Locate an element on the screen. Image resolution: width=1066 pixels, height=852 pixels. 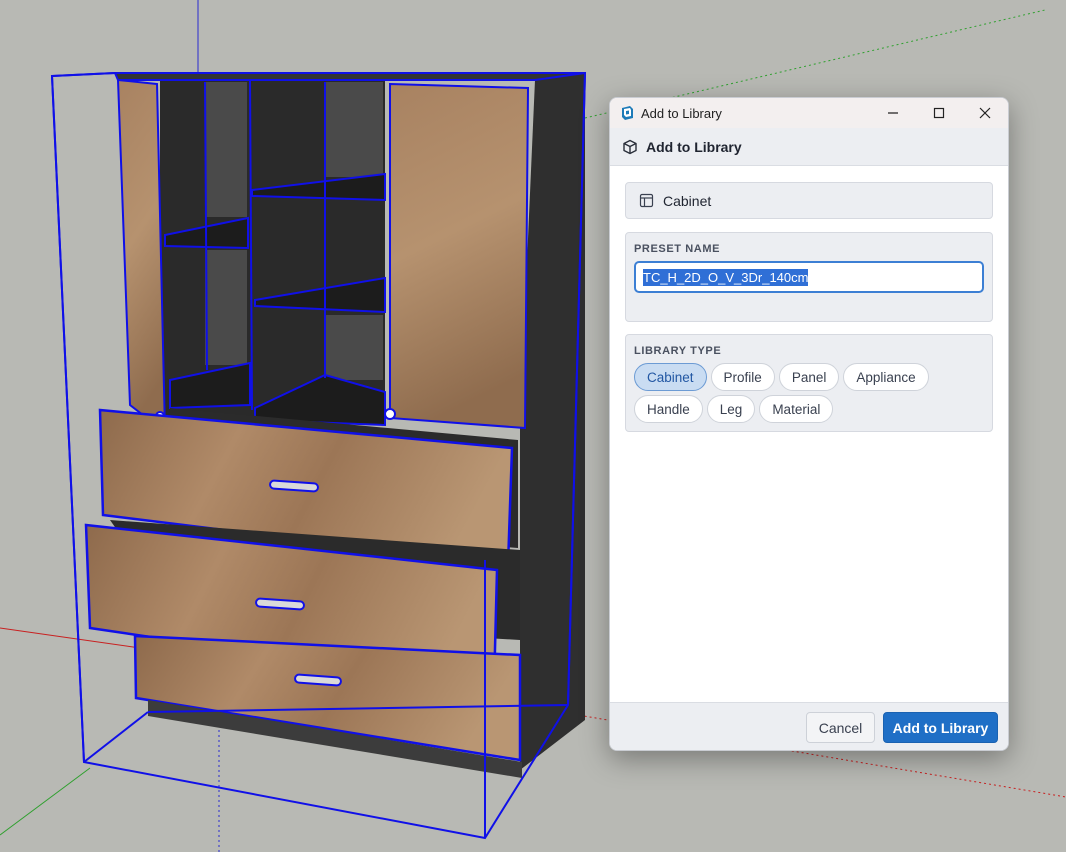
close-button is located at coordinates (985, 113).